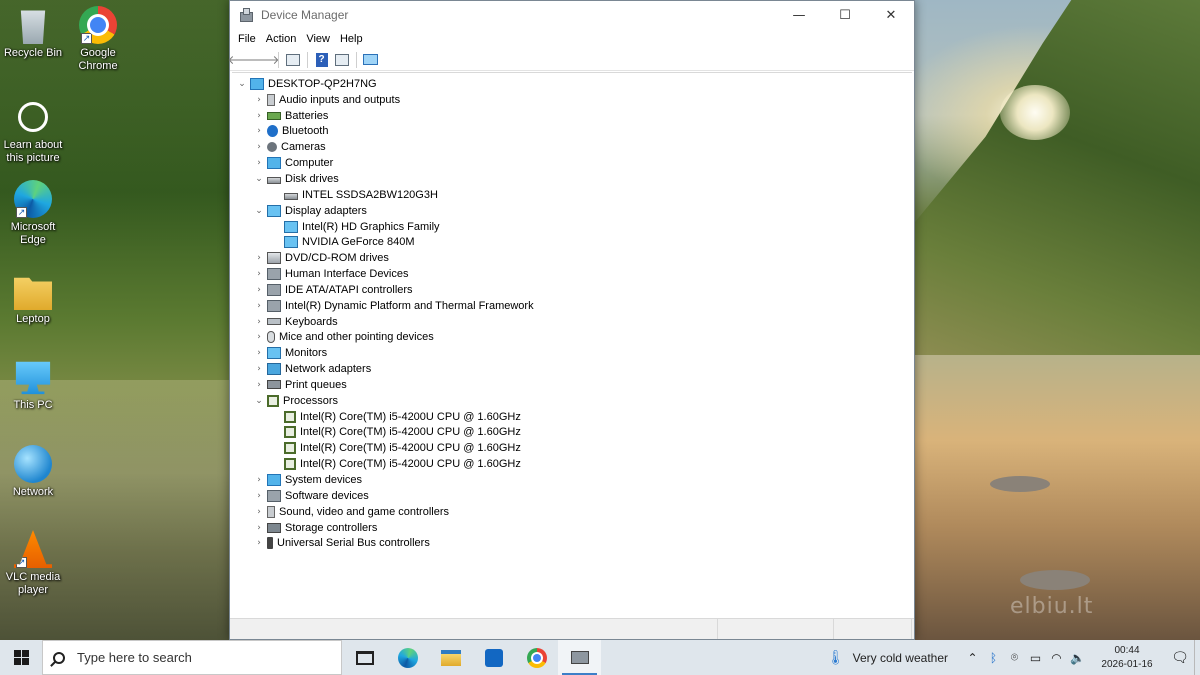 This screenshot has height=675, width=1200. I want to click on tree-root-node: ⌄ DESKTOP-QP2H7NG, so click(572, 84).